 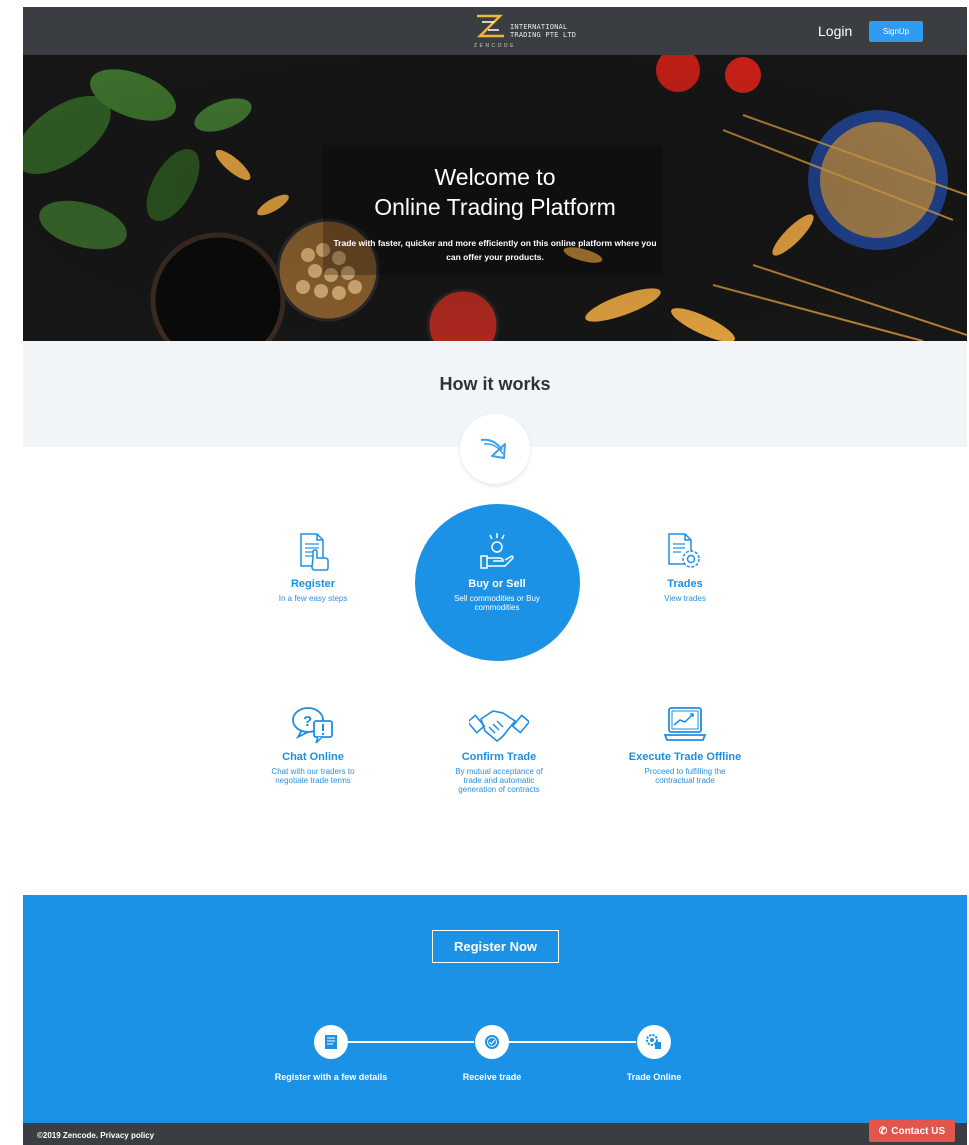 What do you see at coordinates (497, 603) in the screenshot?
I see `feature-description: Sell commodities or Buy commodities` at bounding box center [497, 603].